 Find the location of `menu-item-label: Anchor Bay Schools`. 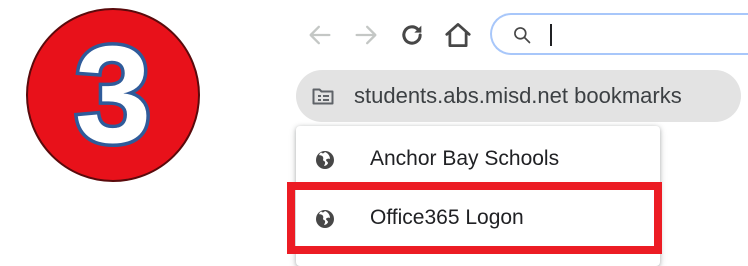

menu-item-label: Anchor Bay Schools is located at coordinates (465, 158).